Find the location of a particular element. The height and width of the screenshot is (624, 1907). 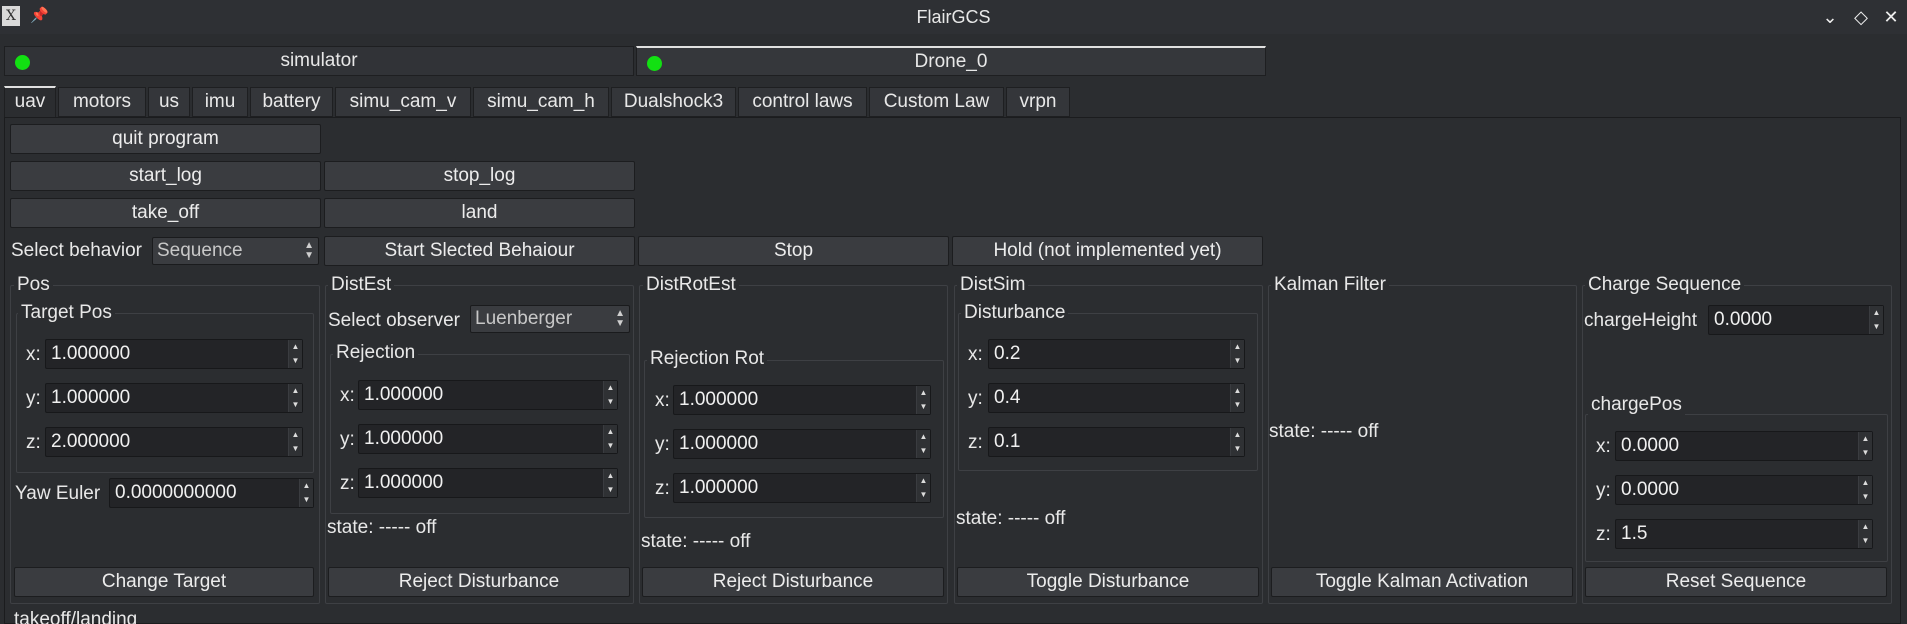

distsim-x-value: 0.2 is located at coordinates (1007, 353).